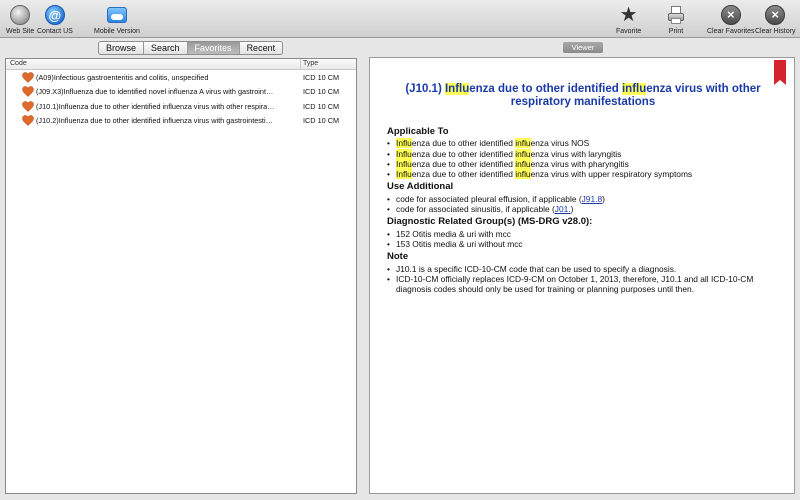 This screenshot has width=800, height=500. I want to click on print-label: Print, so click(676, 31).